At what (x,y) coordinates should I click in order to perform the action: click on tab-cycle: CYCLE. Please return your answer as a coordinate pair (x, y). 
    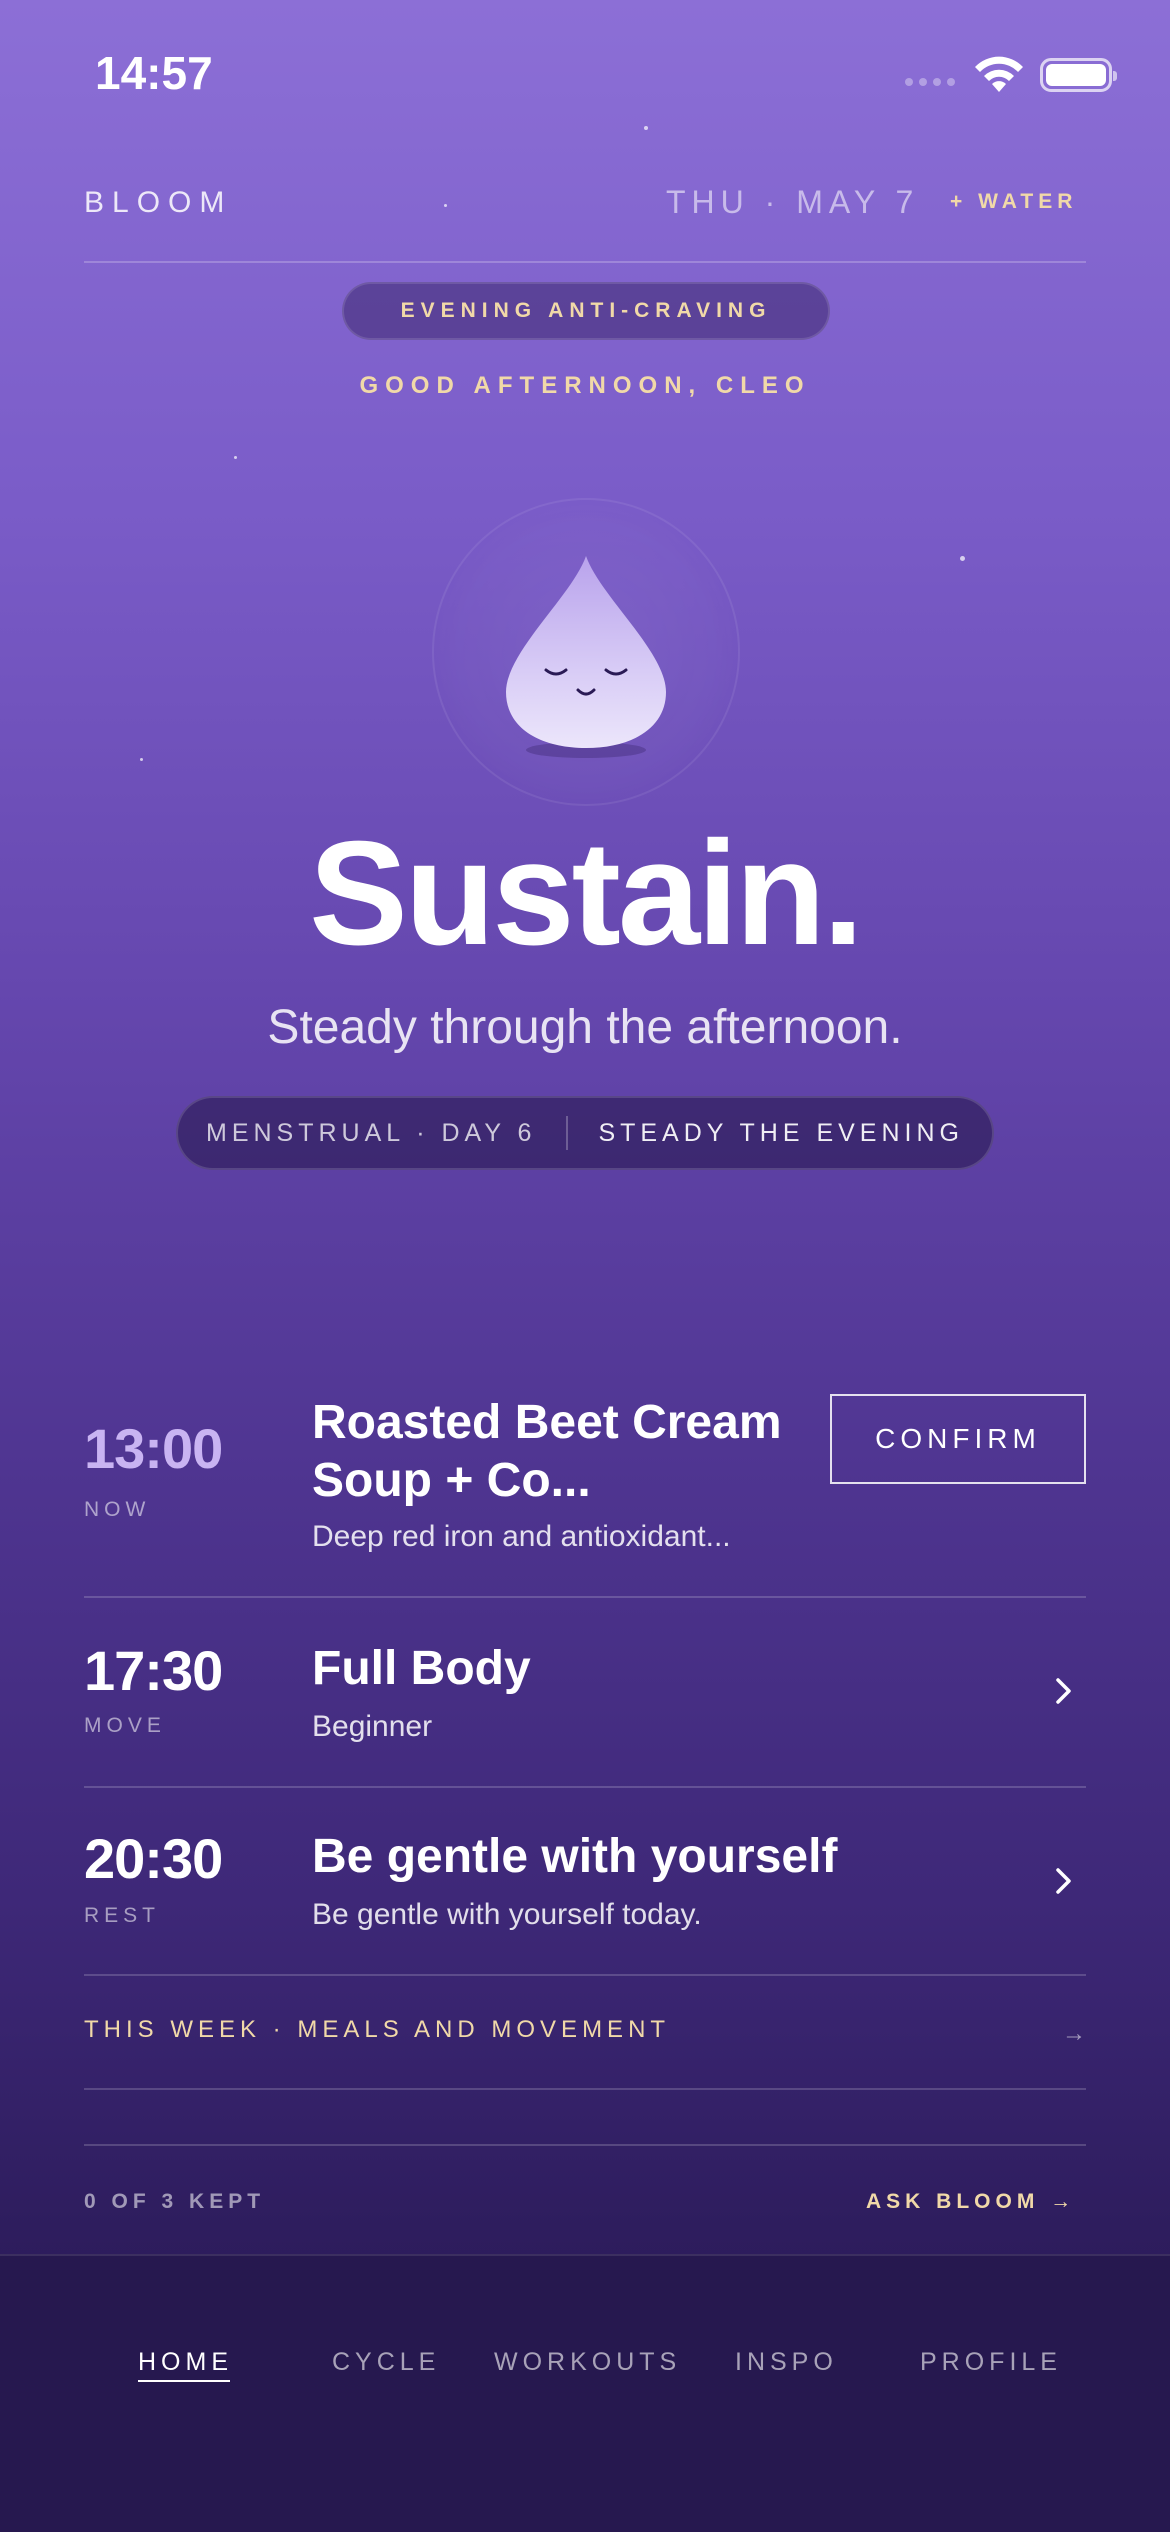
    Looking at the image, I should click on (386, 2362).